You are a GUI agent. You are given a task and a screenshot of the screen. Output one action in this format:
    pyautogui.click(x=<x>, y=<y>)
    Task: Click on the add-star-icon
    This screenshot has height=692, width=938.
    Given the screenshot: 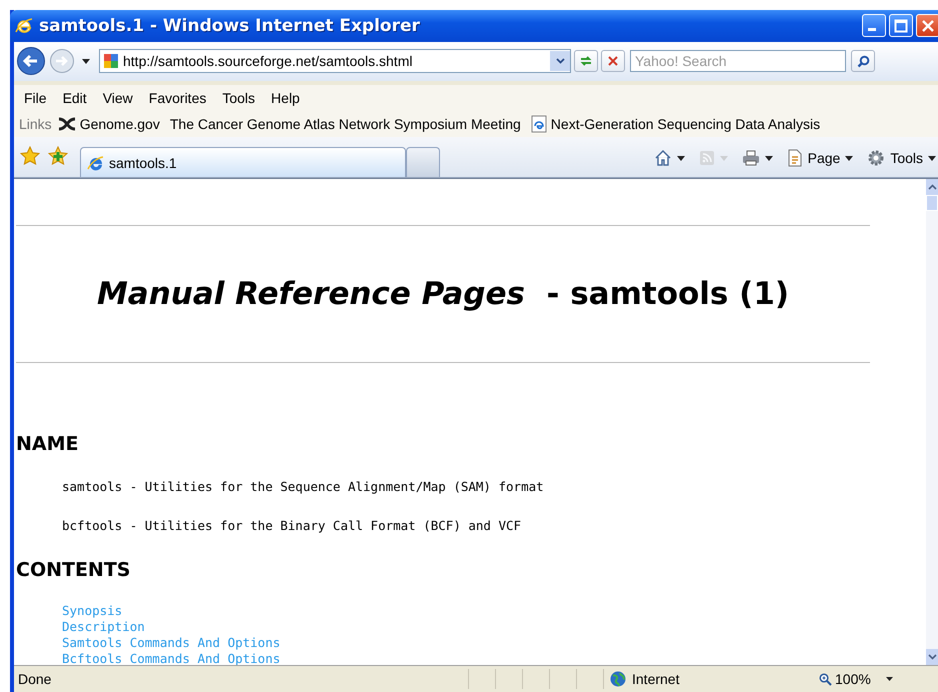 What is the action you would take?
    pyautogui.click(x=58, y=156)
    